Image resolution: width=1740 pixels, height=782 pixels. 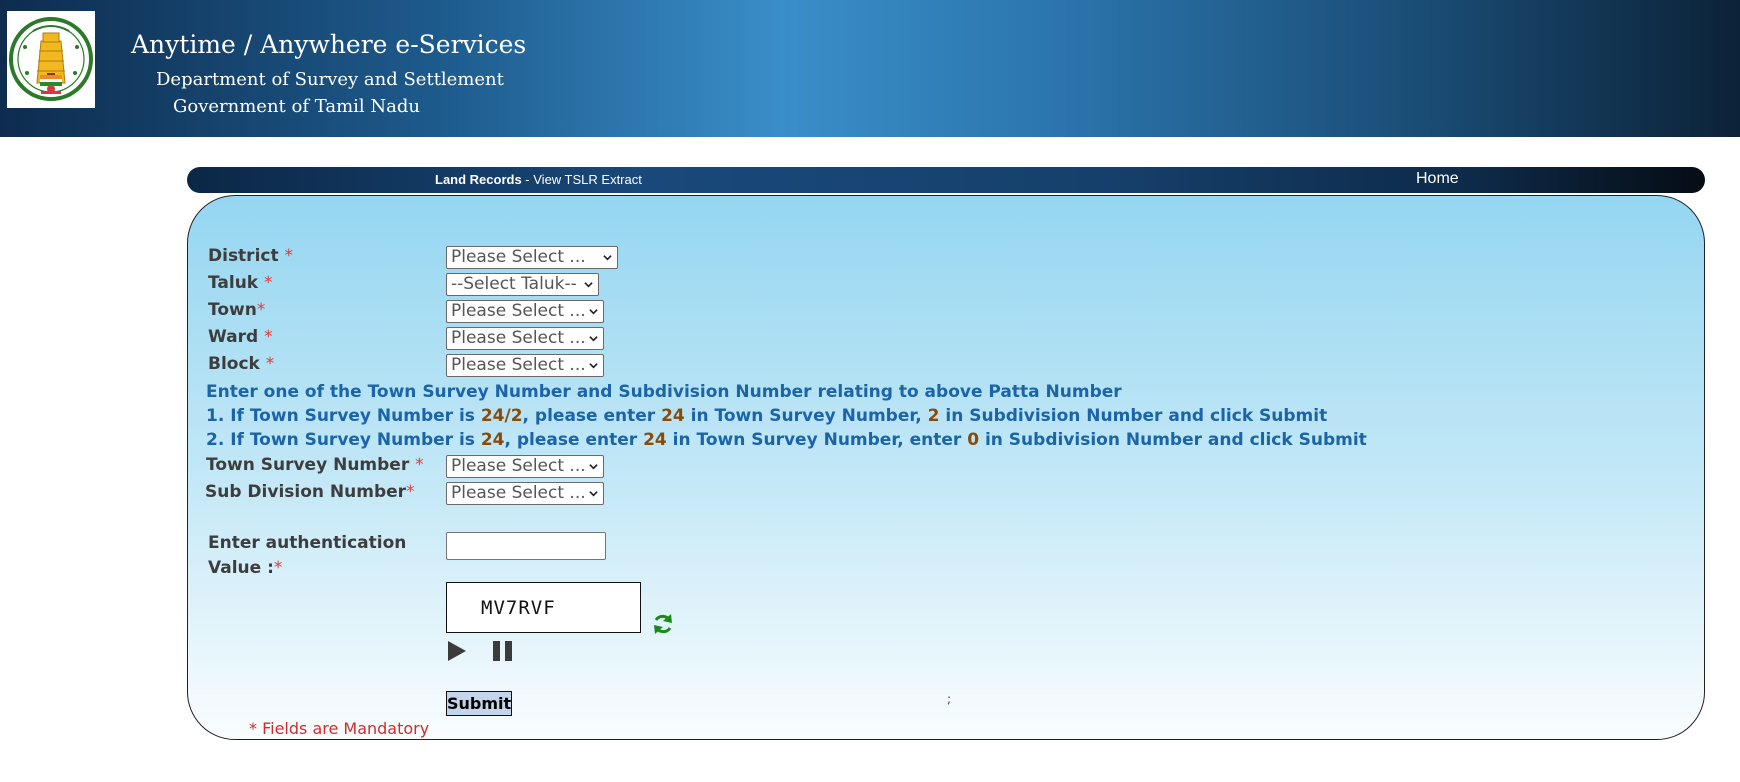 I want to click on auth-label-line2: Value :*, so click(x=245, y=568).